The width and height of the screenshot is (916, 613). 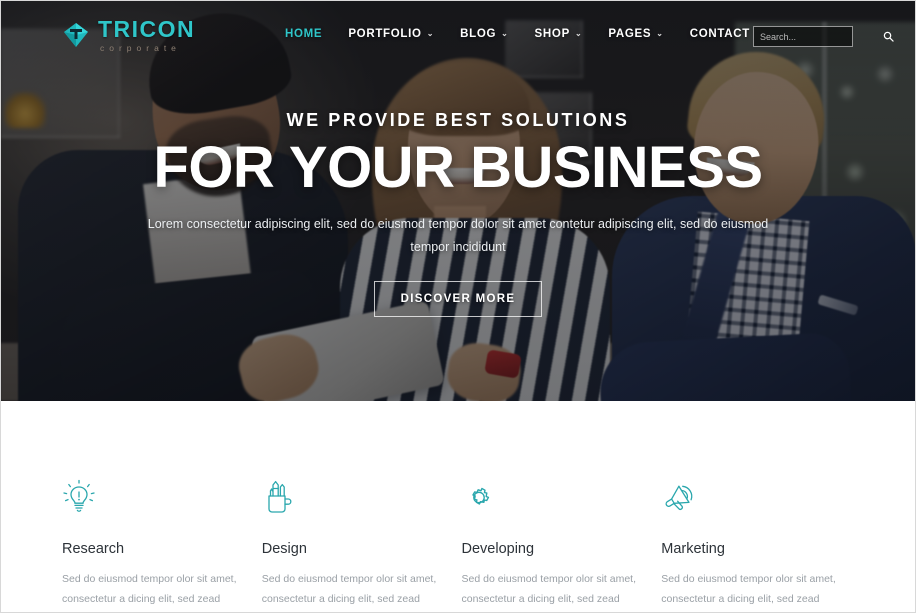 I want to click on nav-label: PORTFOLIO, so click(x=385, y=34).